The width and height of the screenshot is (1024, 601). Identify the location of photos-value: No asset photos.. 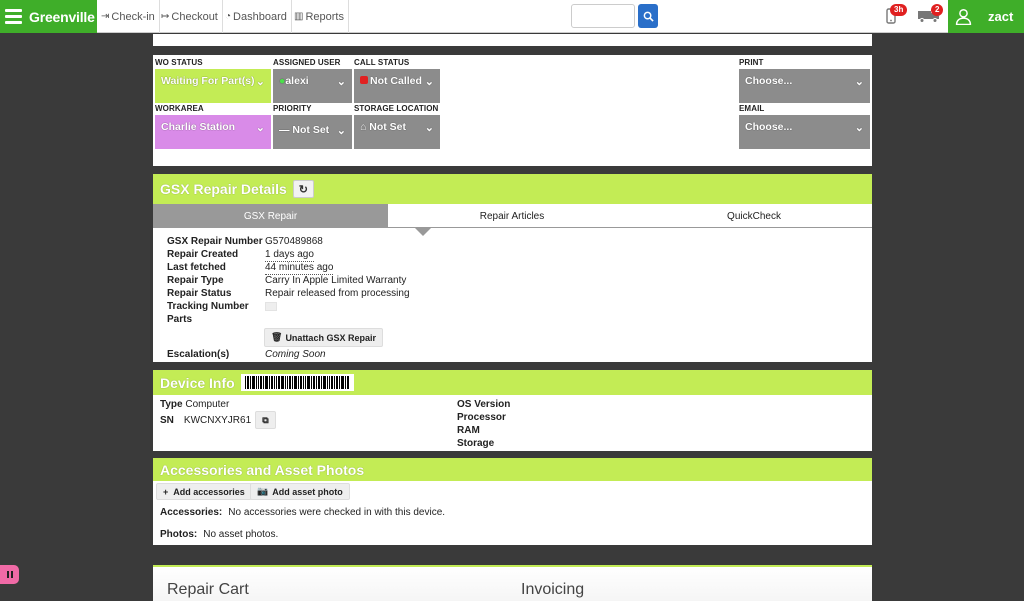
(241, 534).